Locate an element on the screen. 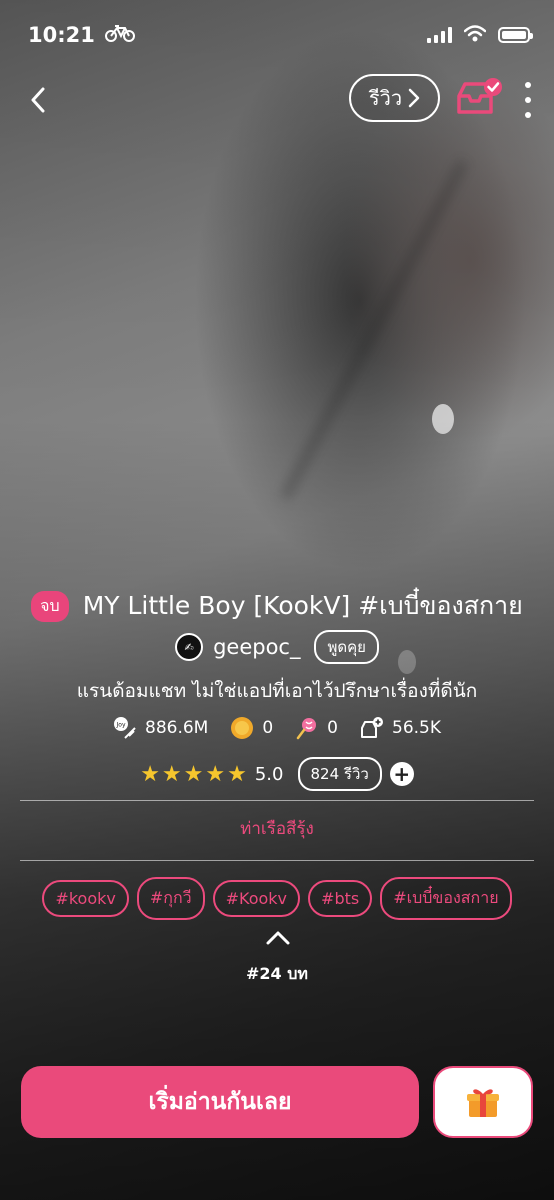  chevron-left-icon is located at coordinates (38, 100).